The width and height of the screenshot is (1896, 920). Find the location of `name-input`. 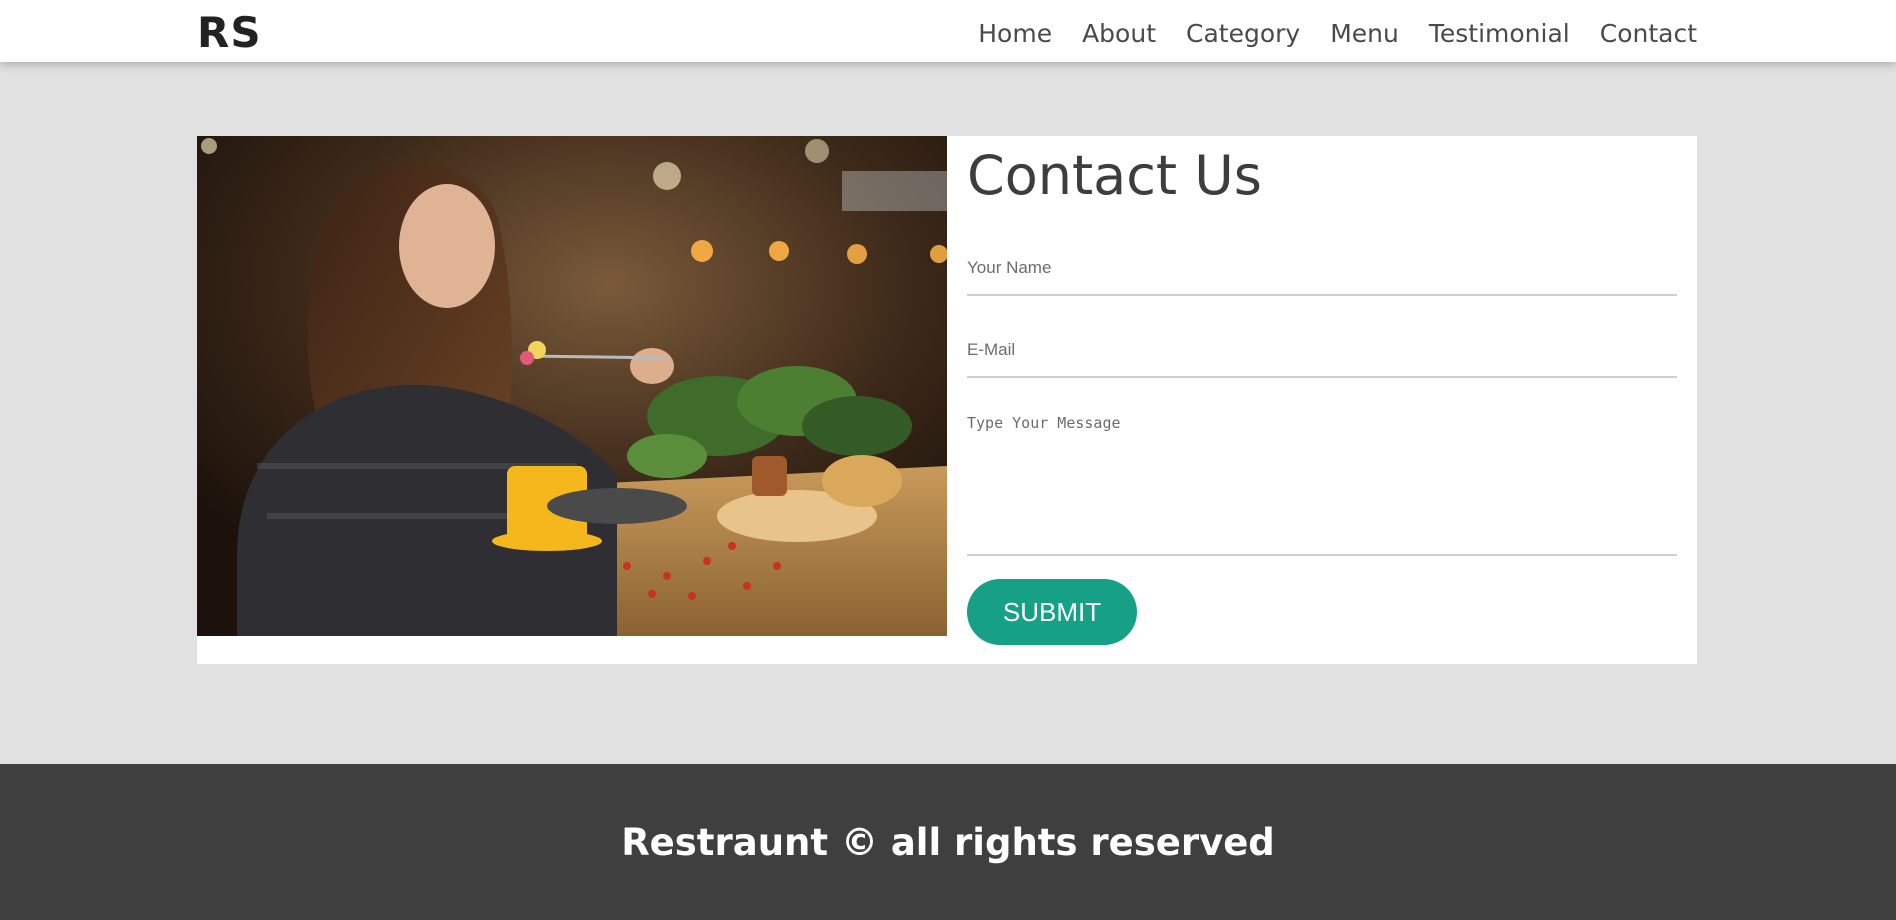

name-input is located at coordinates (1322, 269).